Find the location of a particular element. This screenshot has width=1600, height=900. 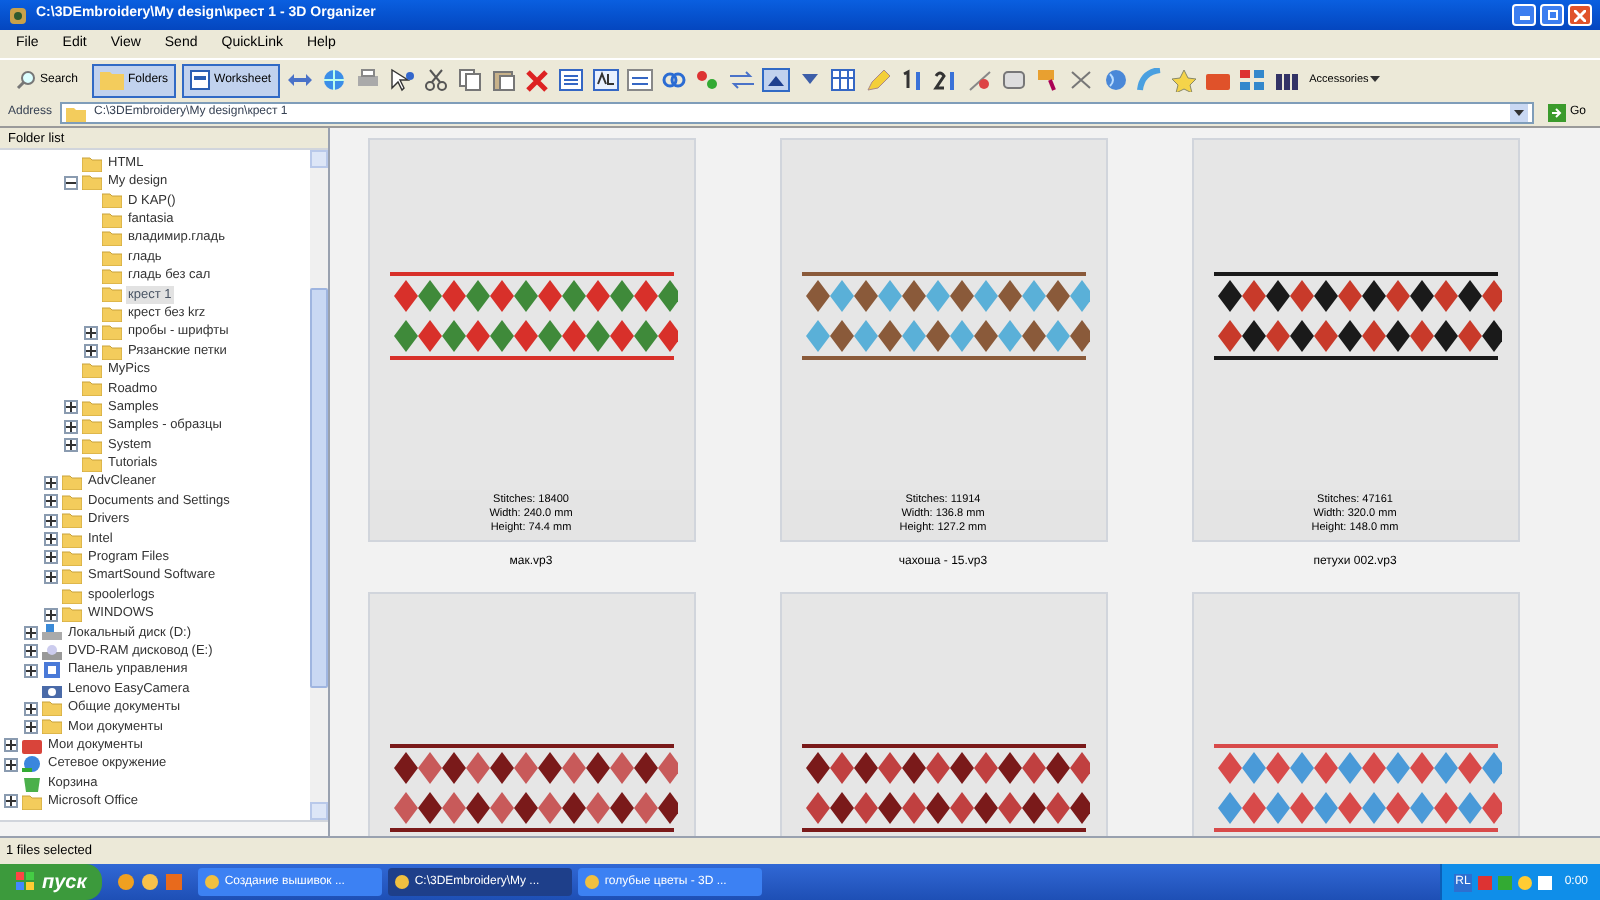

grid-view-icon is located at coordinates (843, 80).